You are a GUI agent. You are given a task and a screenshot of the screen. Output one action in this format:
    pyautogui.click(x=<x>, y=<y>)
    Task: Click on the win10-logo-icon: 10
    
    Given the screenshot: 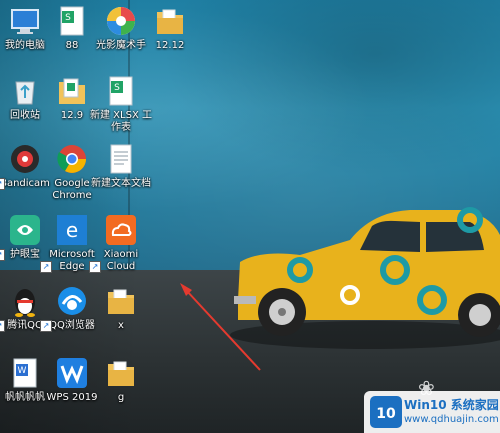 What is the action you would take?
    pyautogui.click(x=386, y=412)
    